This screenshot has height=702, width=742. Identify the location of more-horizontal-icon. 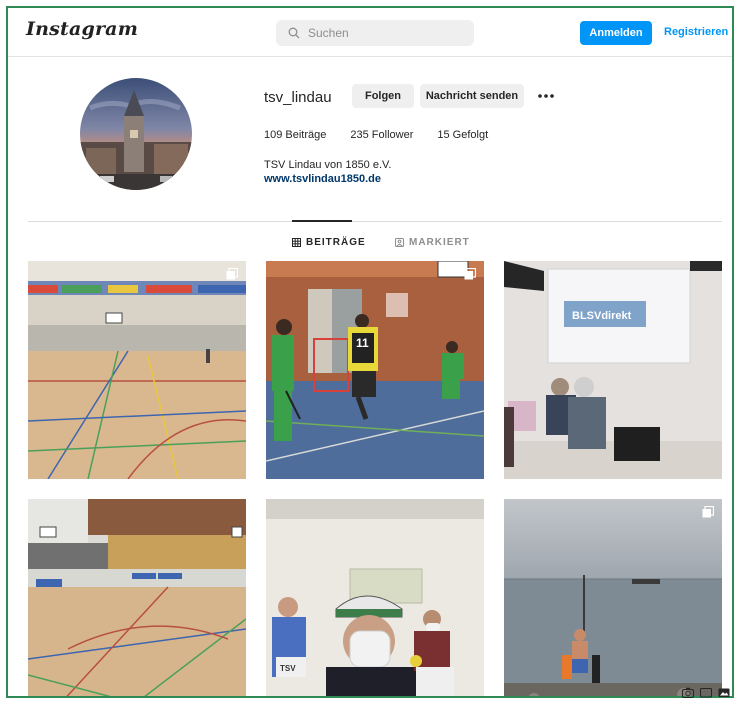
(546, 96).